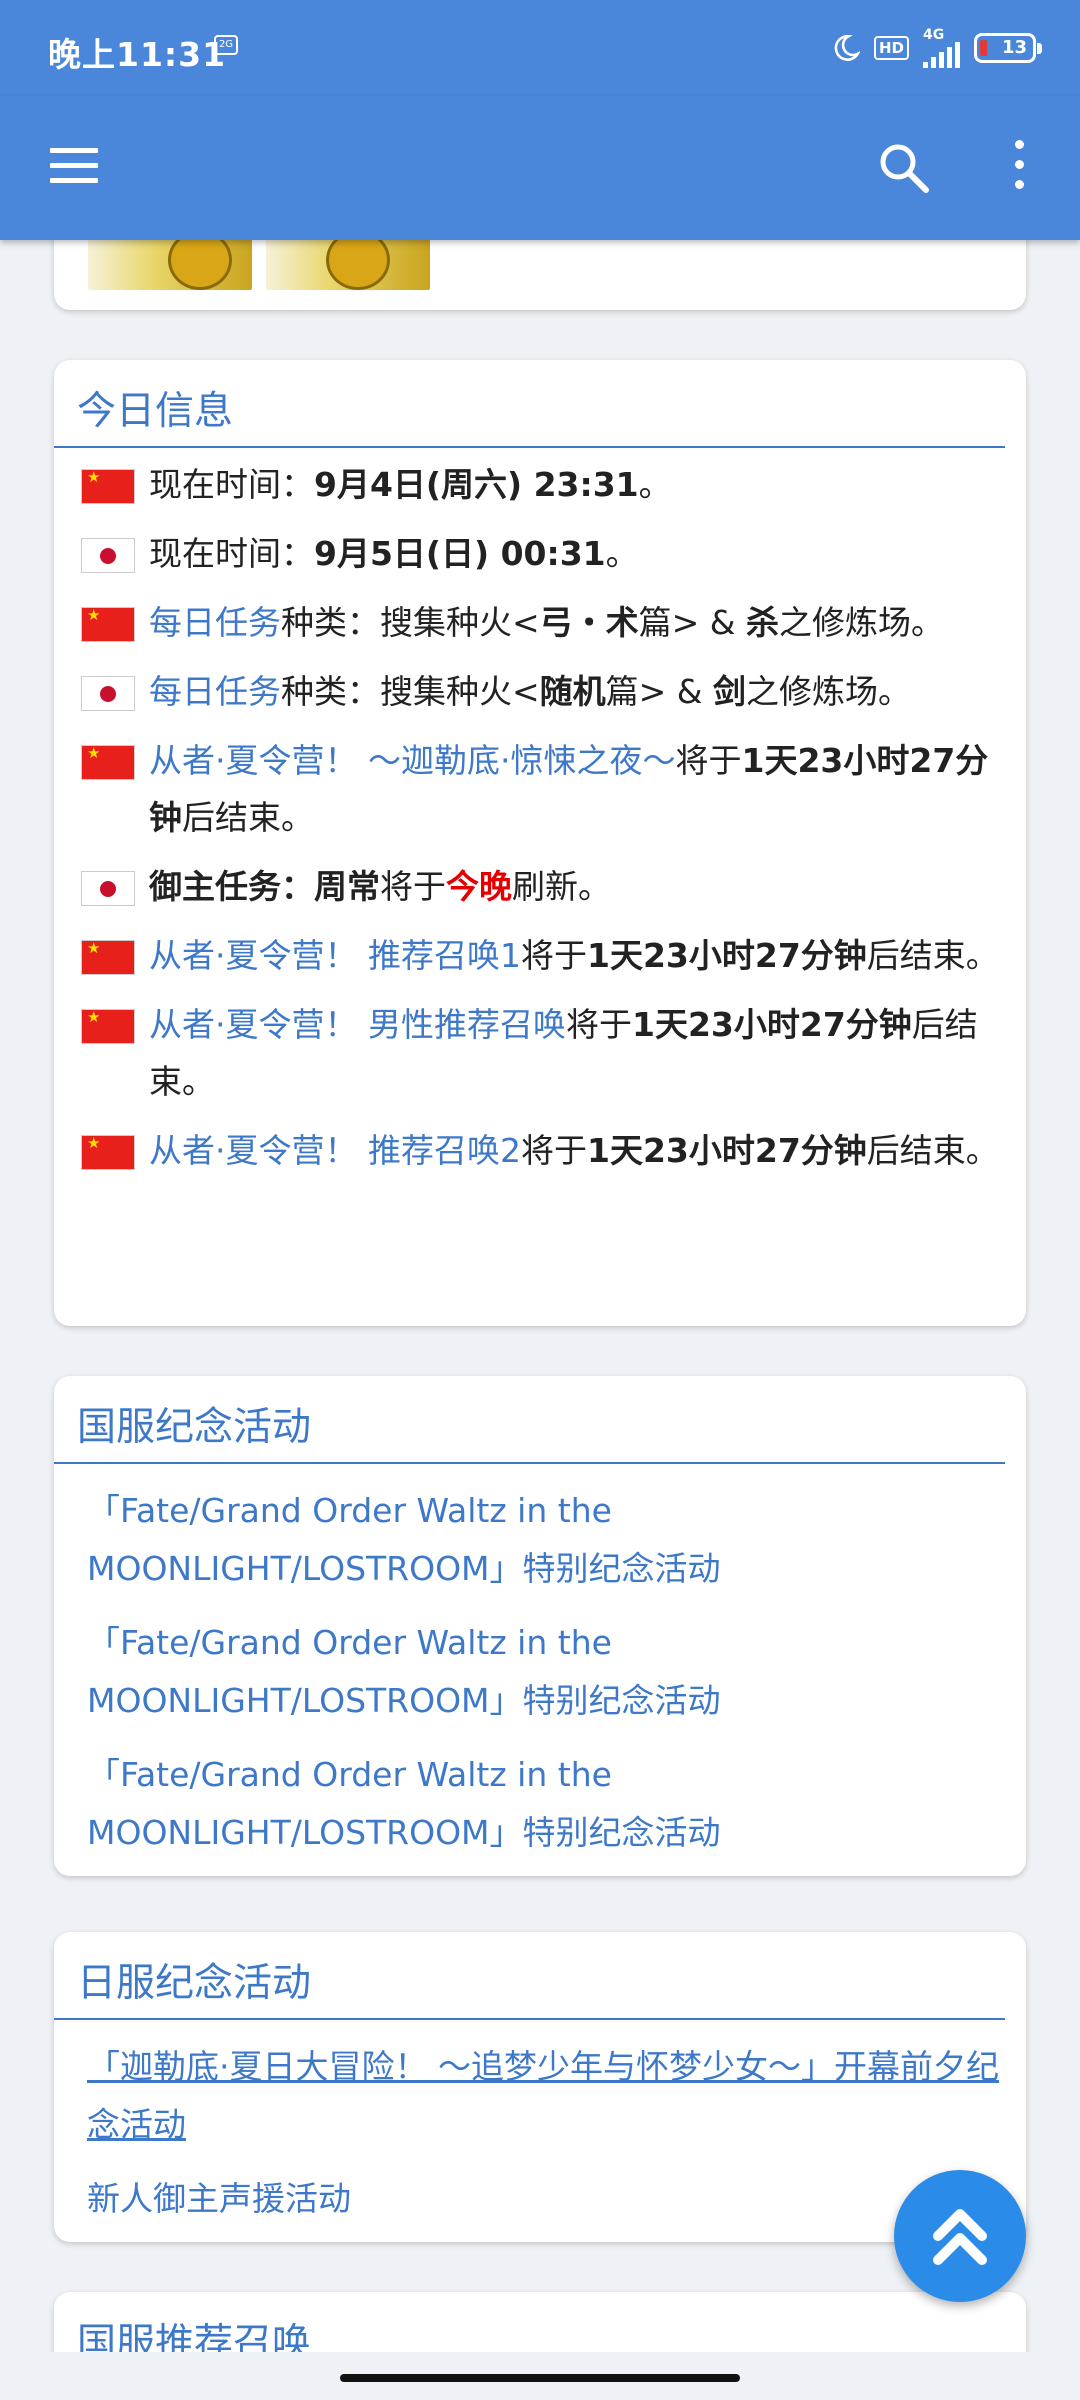 This screenshot has height=2400, width=1080. Describe the element at coordinates (540, 168) in the screenshot. I see `app-bar` at that location.